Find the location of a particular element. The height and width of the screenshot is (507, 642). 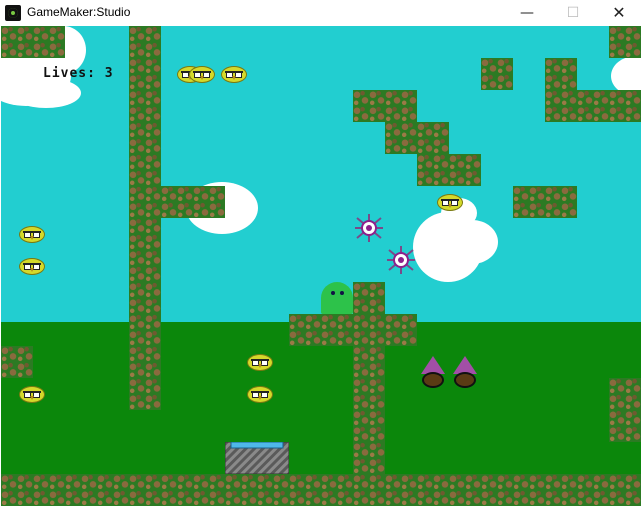

maximize-button: ☐ is located at coordinates (573, 13).